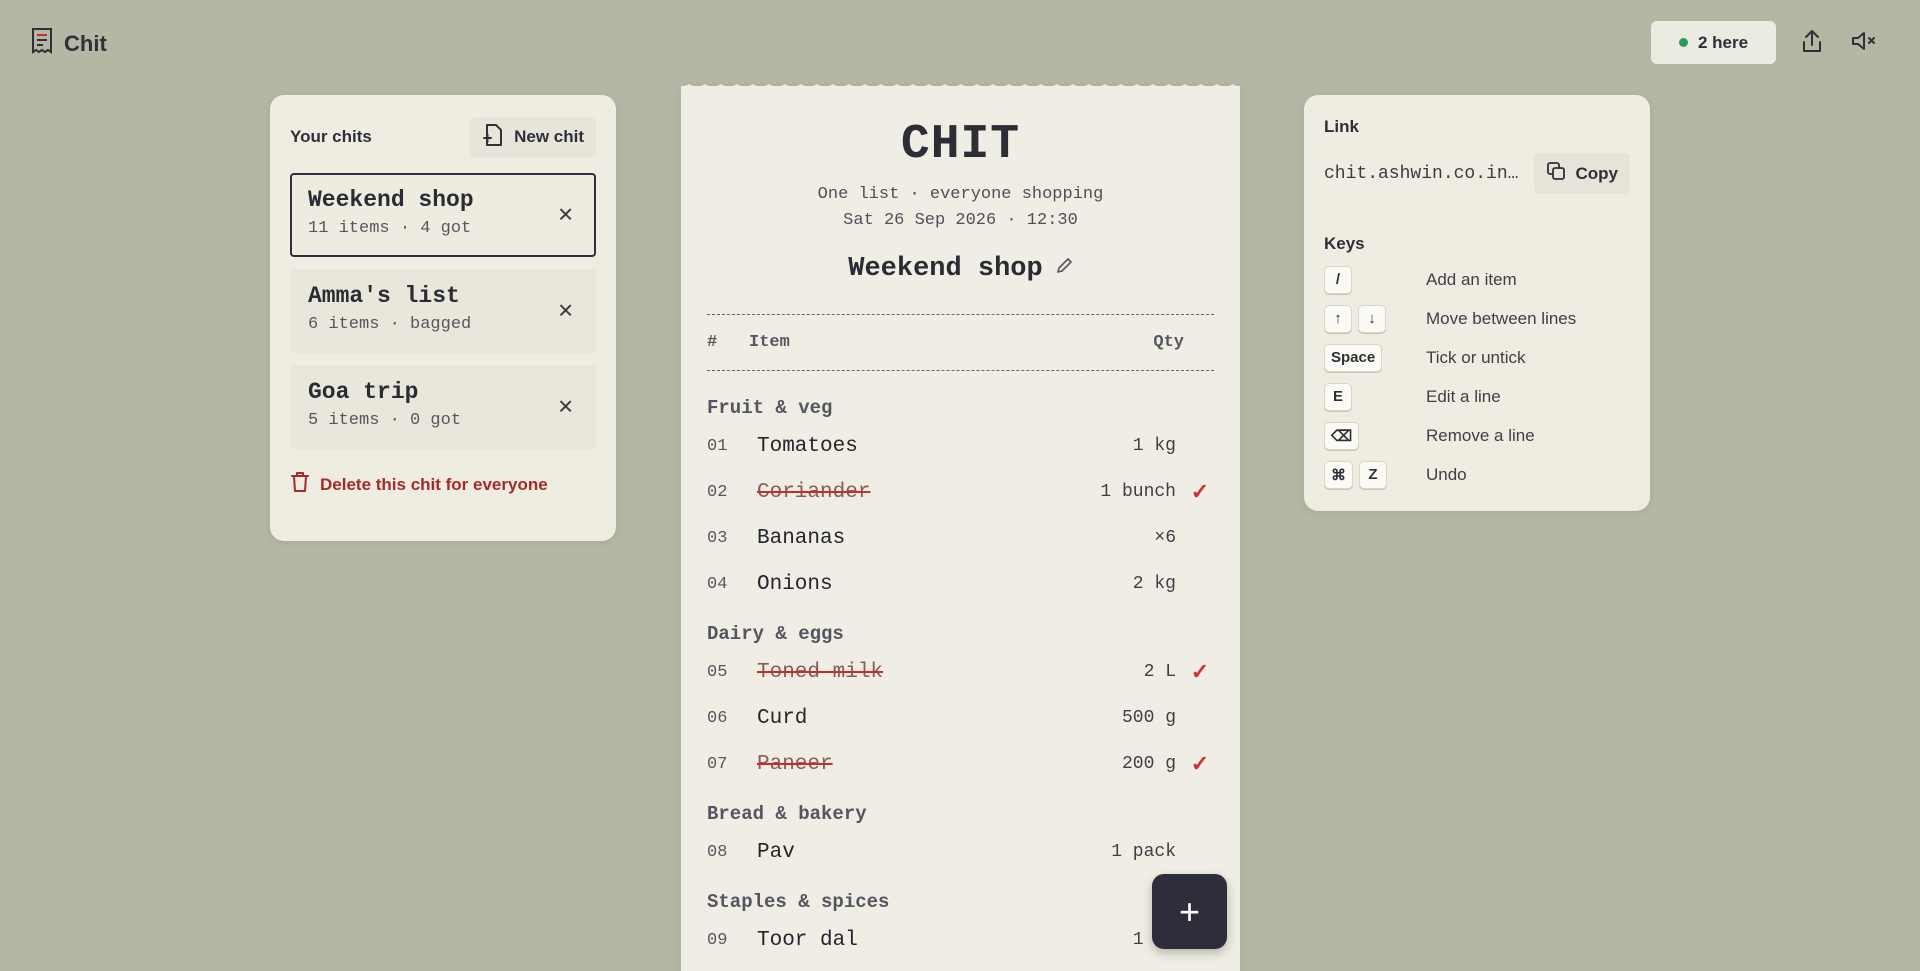 The image size is (1920, 971). Describe the element at coordinates (549, 136) in the screenshot. I see `new-chit-label: New chit` at that location.